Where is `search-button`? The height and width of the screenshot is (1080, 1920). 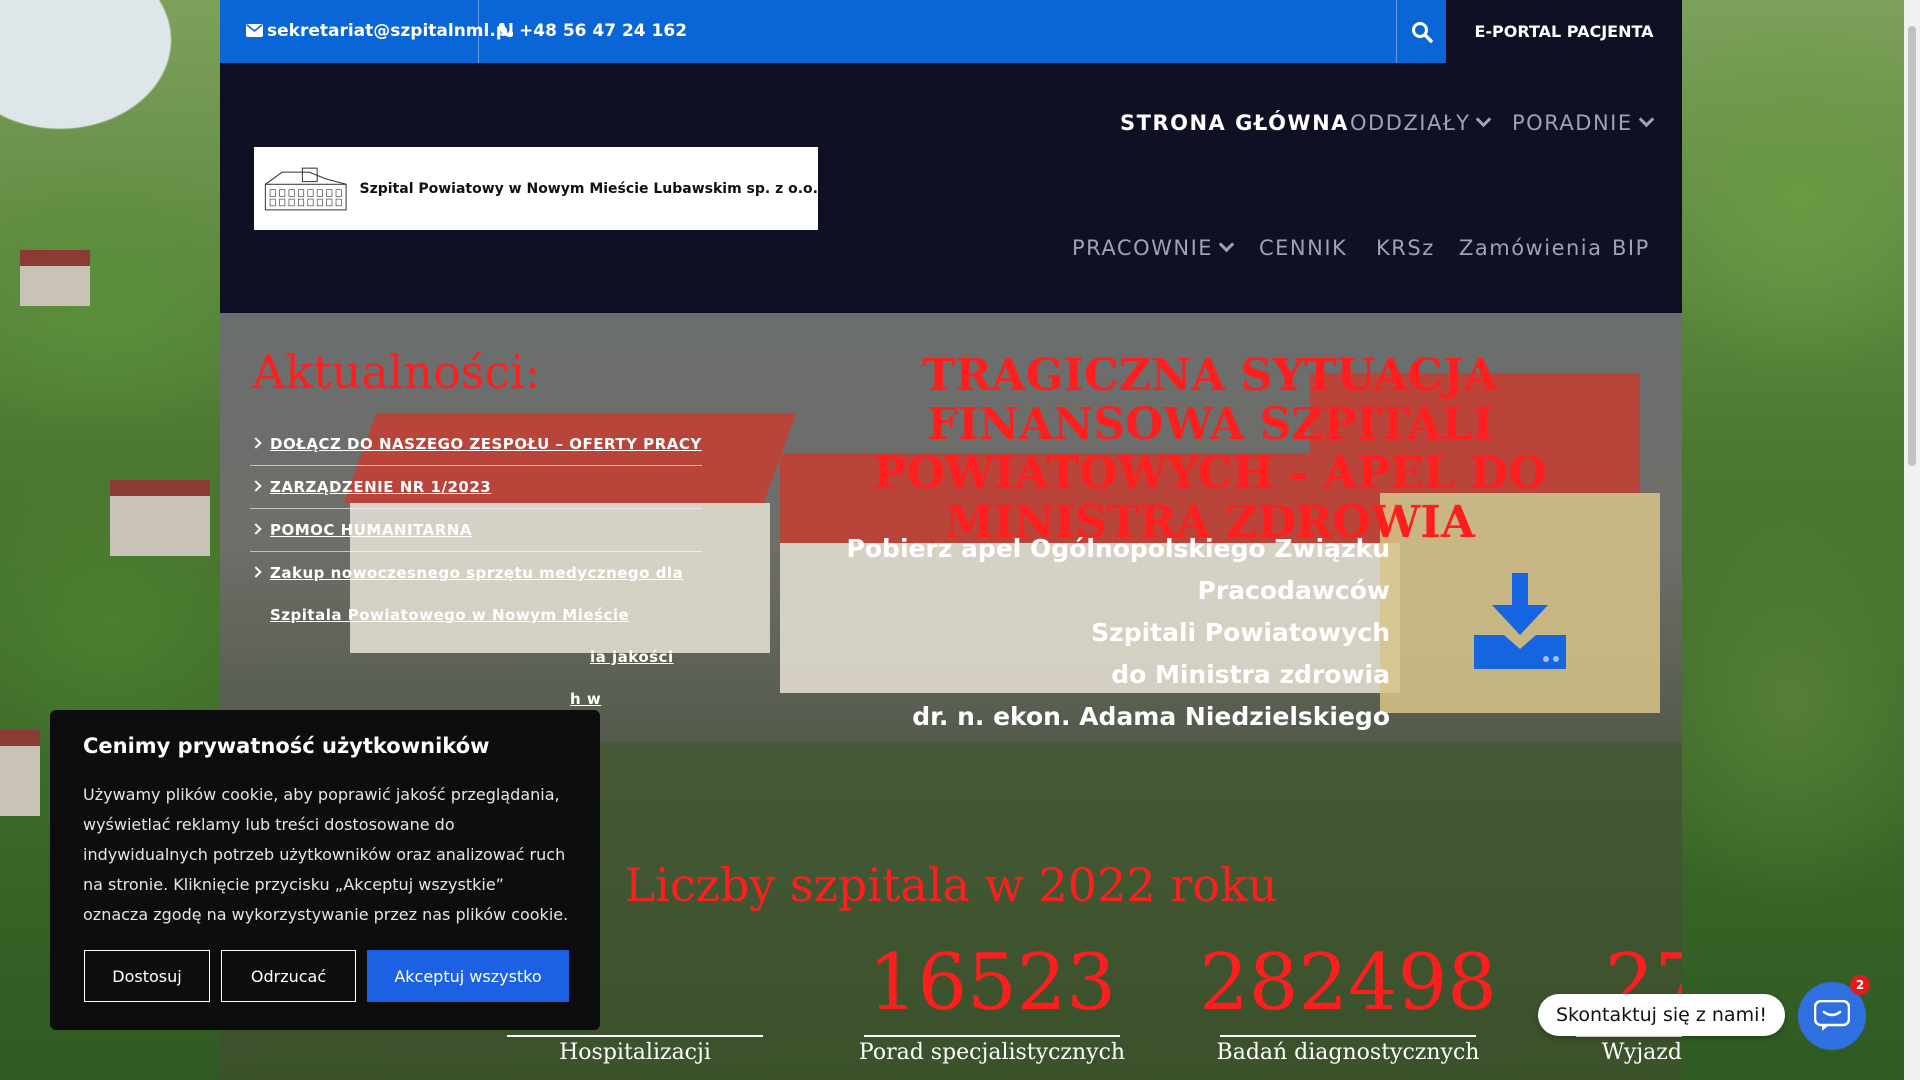
search-button is located at coordinates (1421, 31).